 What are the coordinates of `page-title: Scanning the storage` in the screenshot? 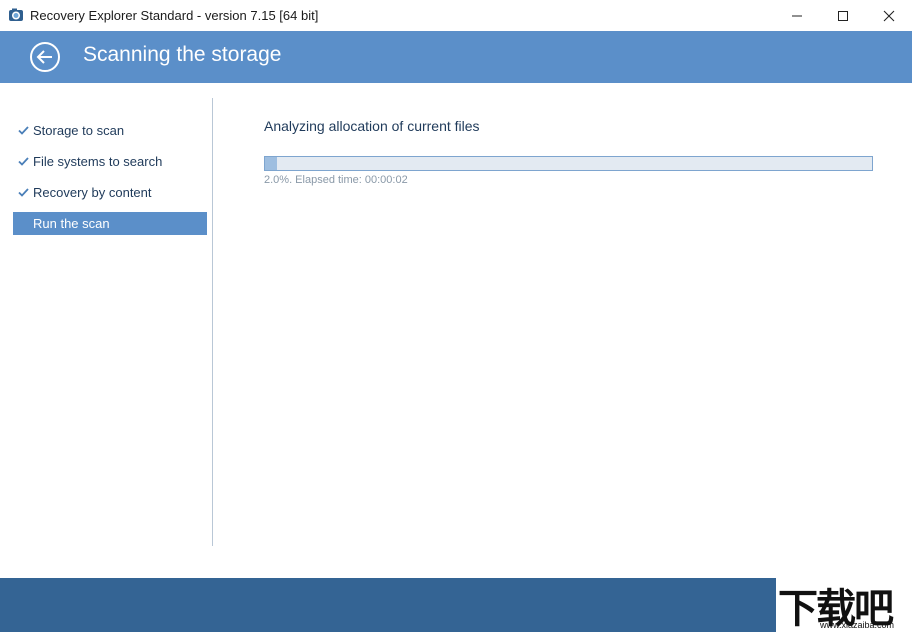 It's located at (182, 54).